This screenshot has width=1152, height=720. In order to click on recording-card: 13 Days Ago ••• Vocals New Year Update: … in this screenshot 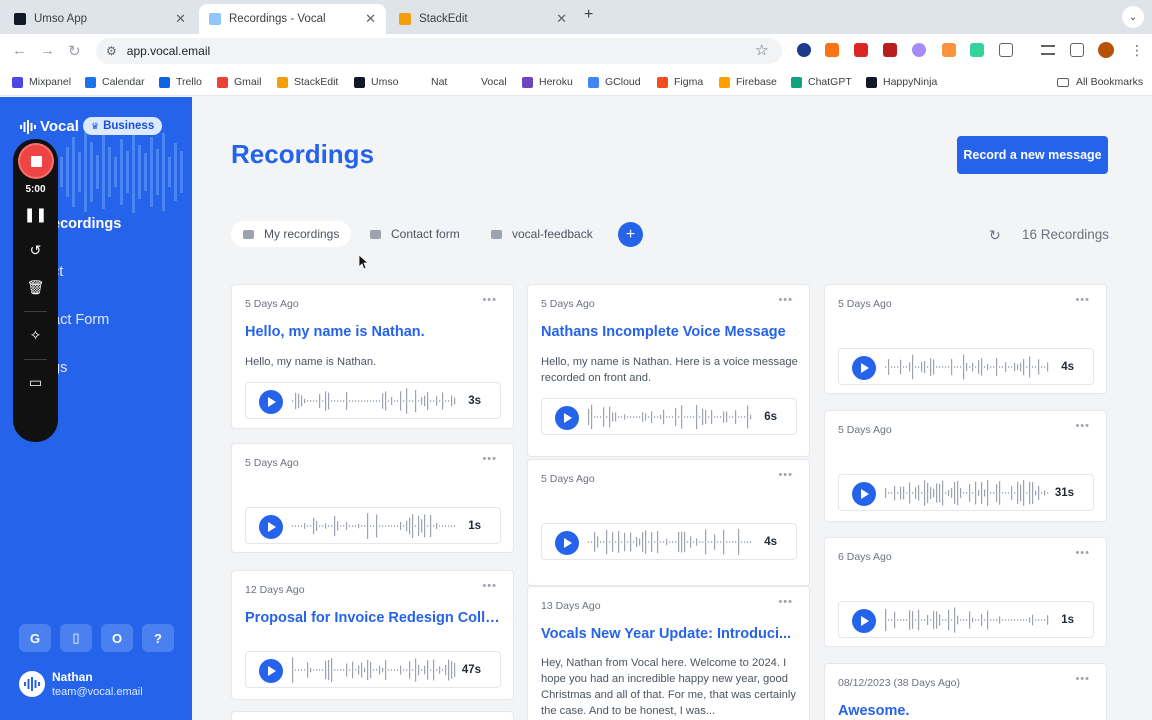, I will do `click(668, 653)`.